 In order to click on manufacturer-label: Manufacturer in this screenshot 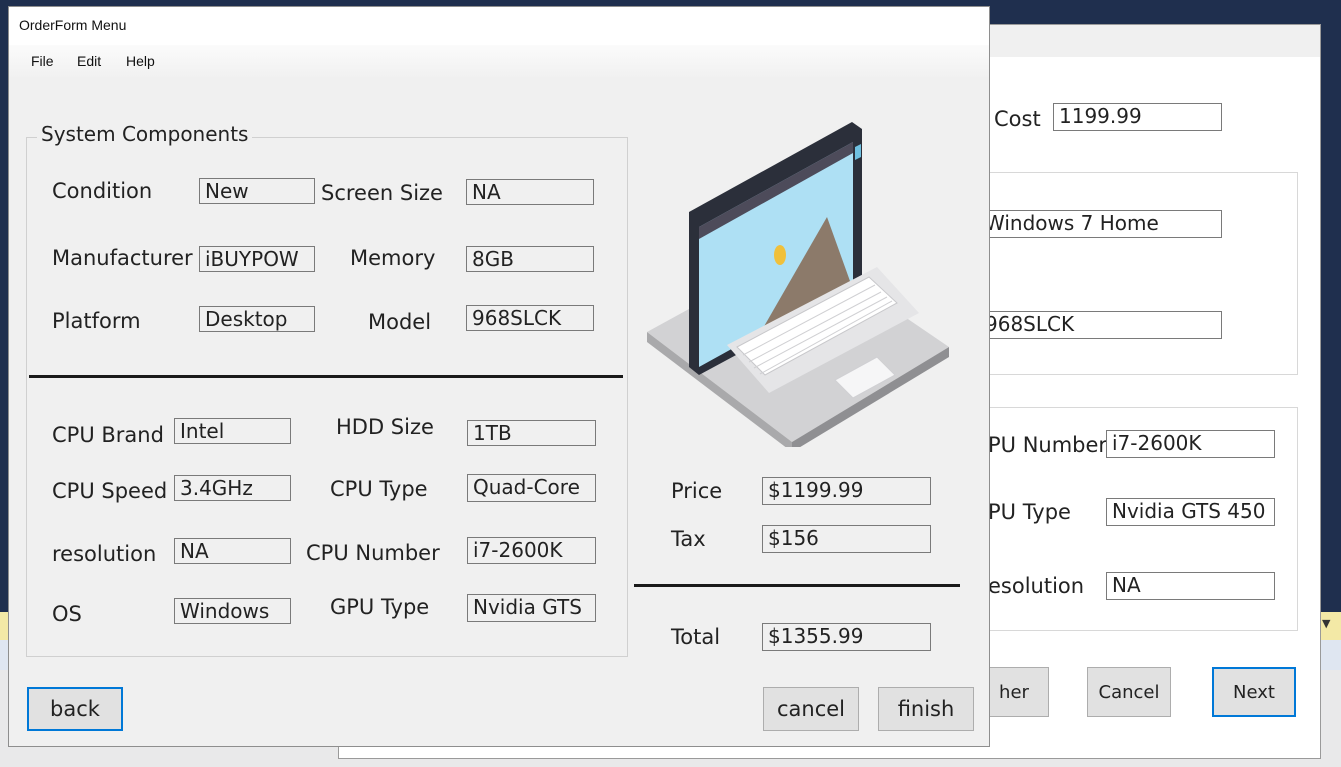, I will do `click(122, 258)`.